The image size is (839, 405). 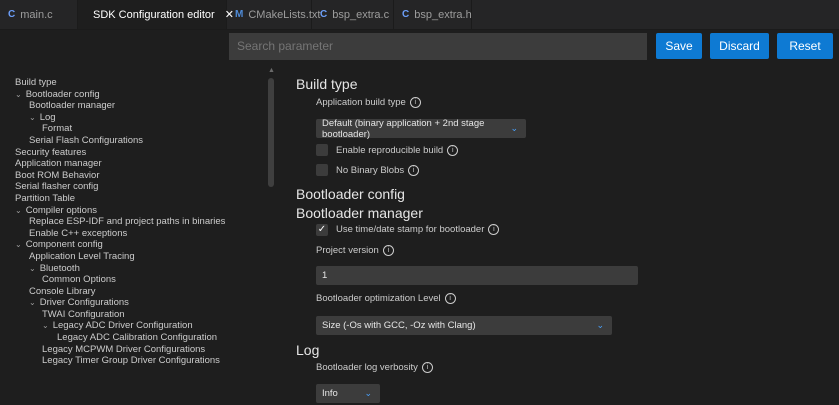 I want to click on no-binary-blobs-checkbox, so click(x=322, y=170).